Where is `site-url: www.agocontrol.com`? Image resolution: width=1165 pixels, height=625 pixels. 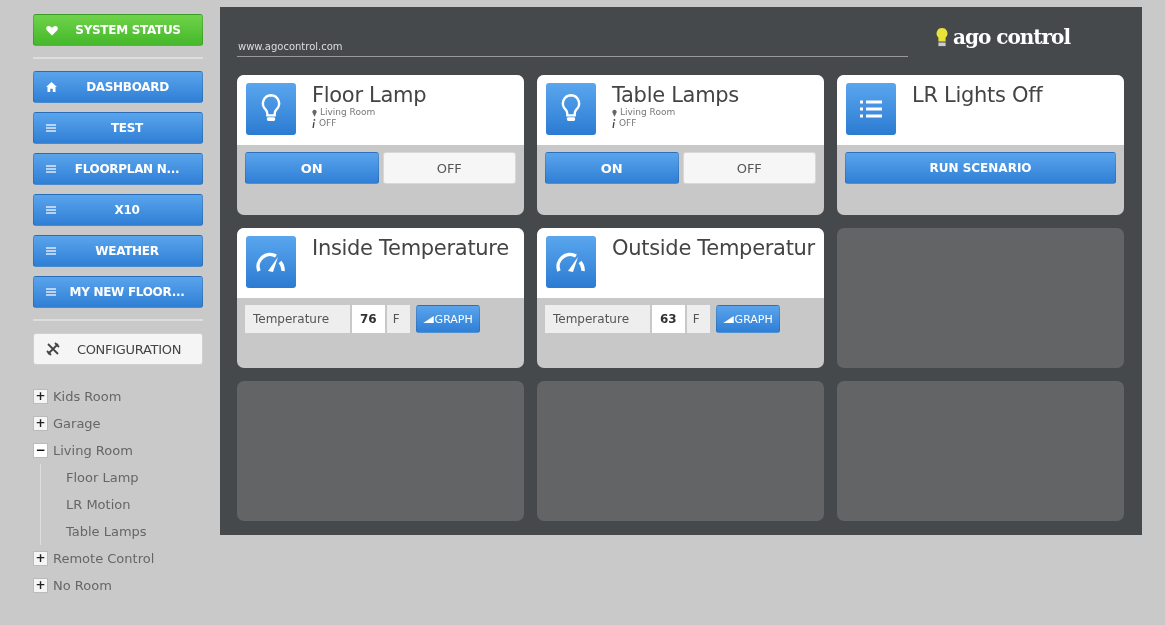 site-url: www.agocontrol.com is located at coordinates (572, 49).